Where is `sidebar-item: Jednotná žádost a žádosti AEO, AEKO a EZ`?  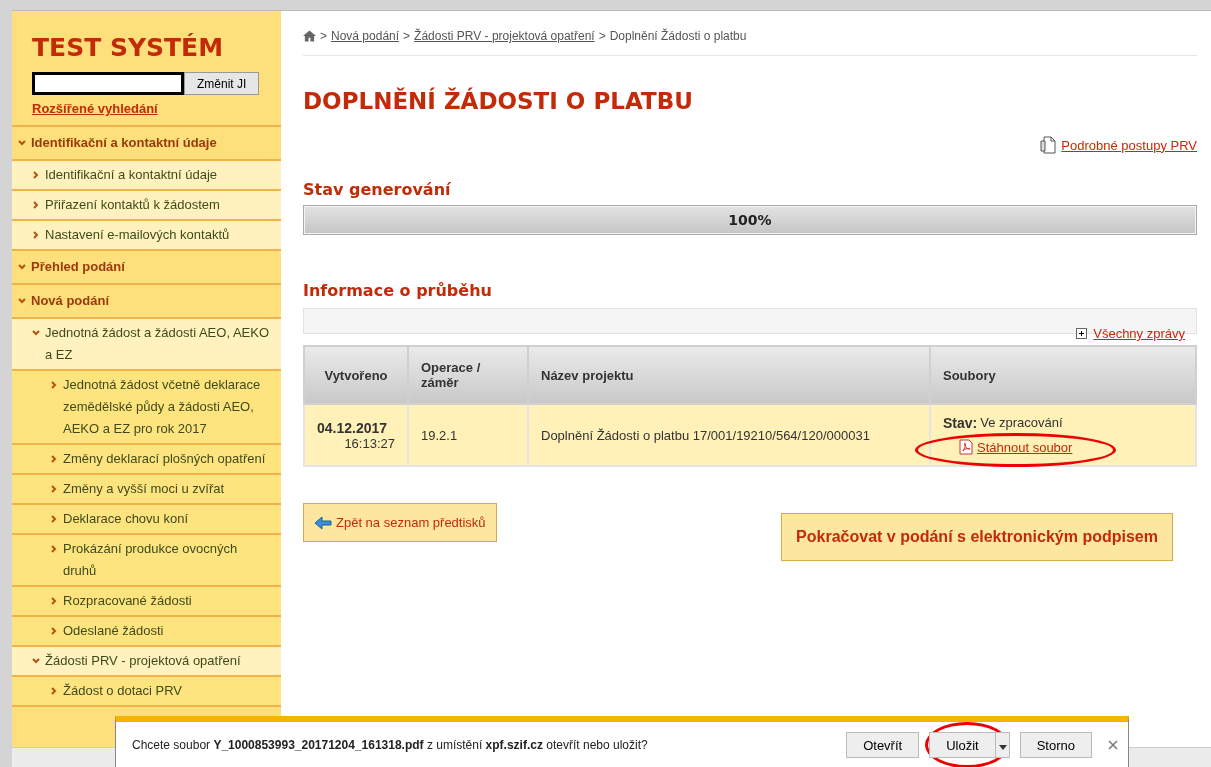
sidebar-item: Jednotná žádost a žádosti AEO, AEKO a EZ is located at coordinates (146, 345).